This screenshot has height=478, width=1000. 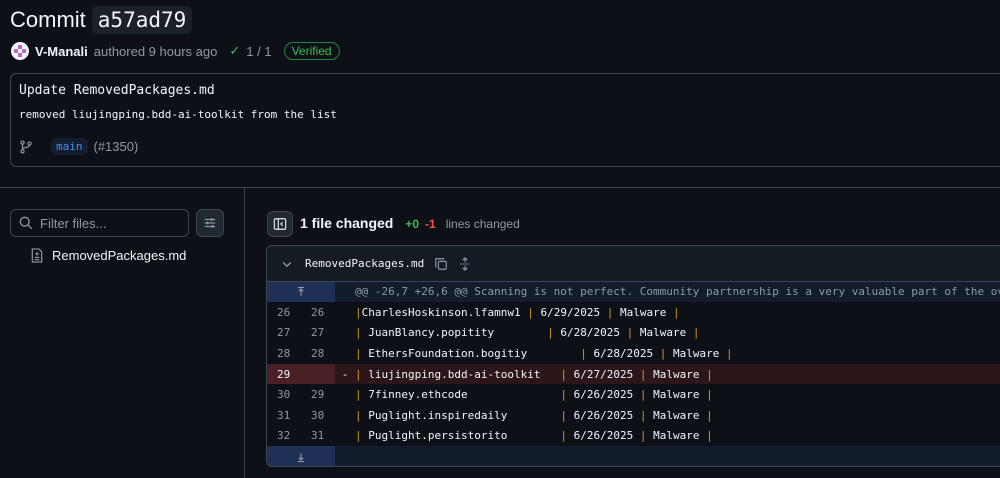 I want to click on diff-summary: 1 file changed +0 -1 lines changed, so click(x=410, y=223).